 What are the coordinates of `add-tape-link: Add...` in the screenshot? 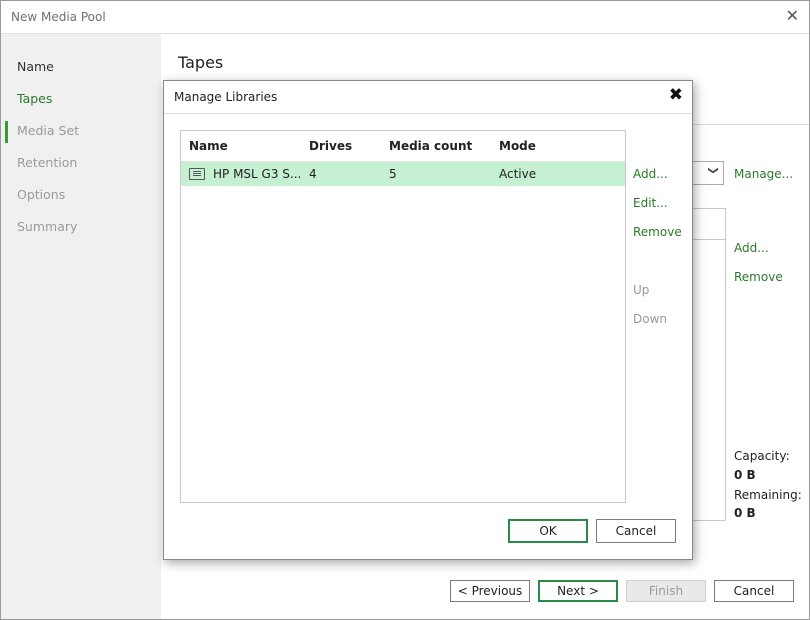 It's located at (751, 248).